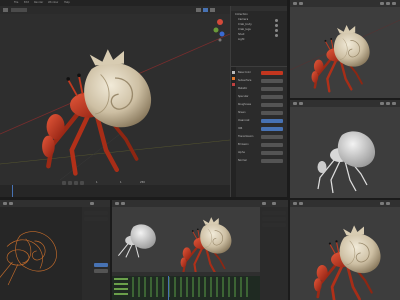 The image size is (400, 300). What do you see at coordinates (242, 160) in the screenshot?
I see `prop-label: Normal` at bounding box center [242, 160].